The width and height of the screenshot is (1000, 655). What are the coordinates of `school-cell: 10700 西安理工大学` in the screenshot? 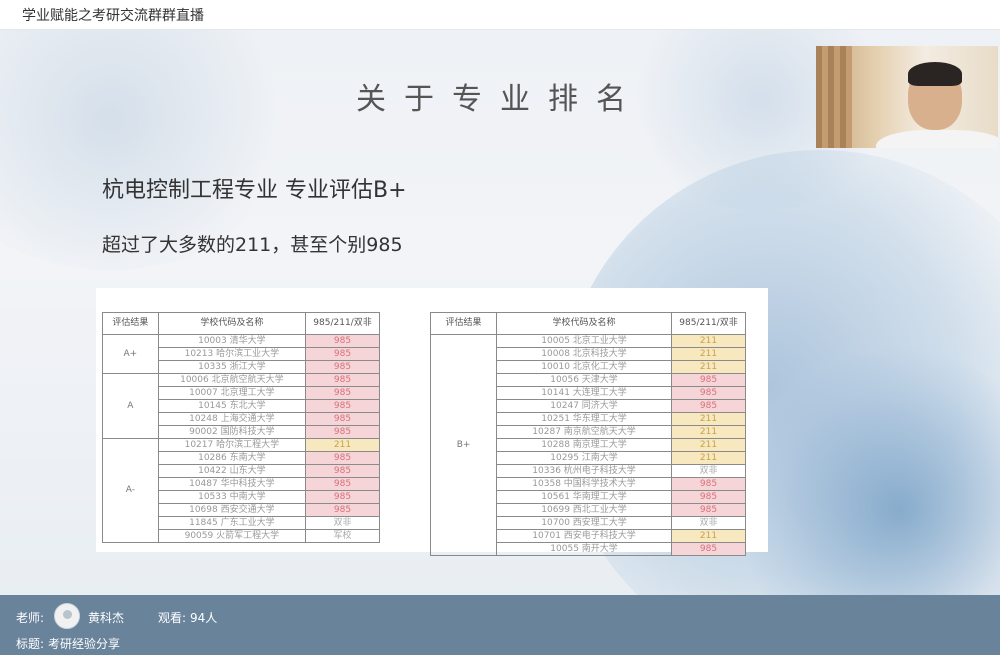 It's located at (584, 523).